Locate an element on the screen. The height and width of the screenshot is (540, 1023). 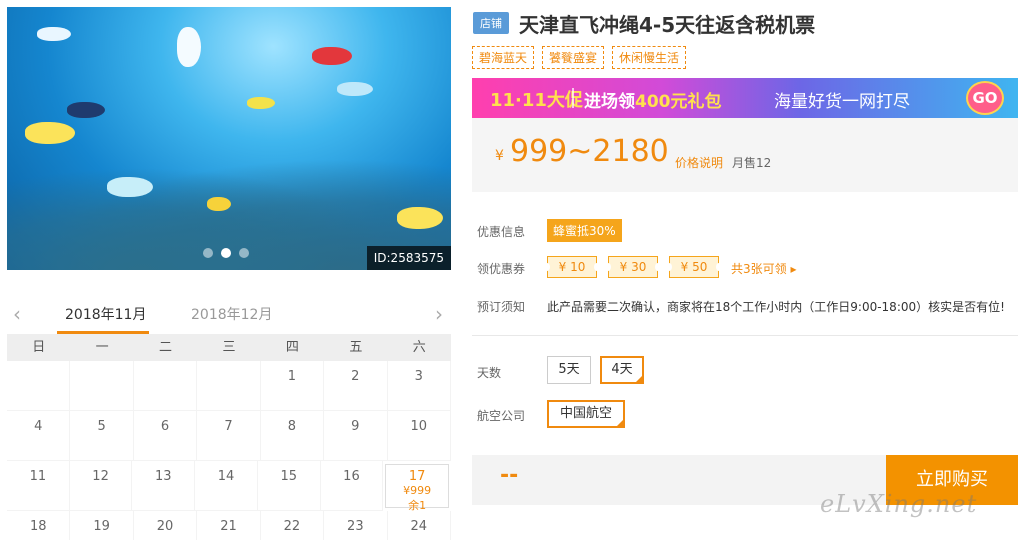
banner-offer: 进场领400元礼包 is located at coordinates (653, 99).